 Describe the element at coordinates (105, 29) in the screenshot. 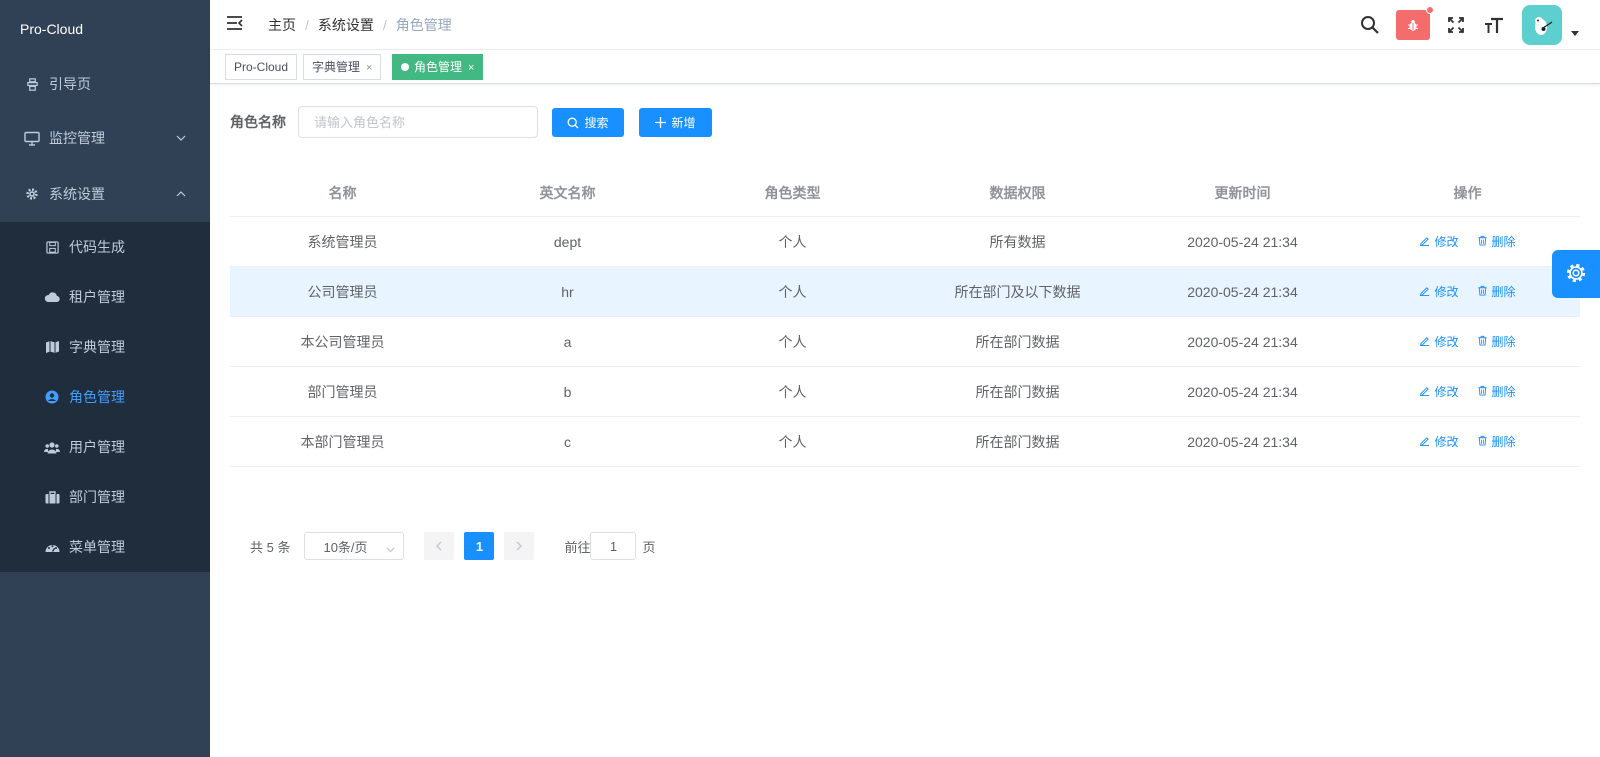

I see `app-logo: Pro-Cloud` at that location.